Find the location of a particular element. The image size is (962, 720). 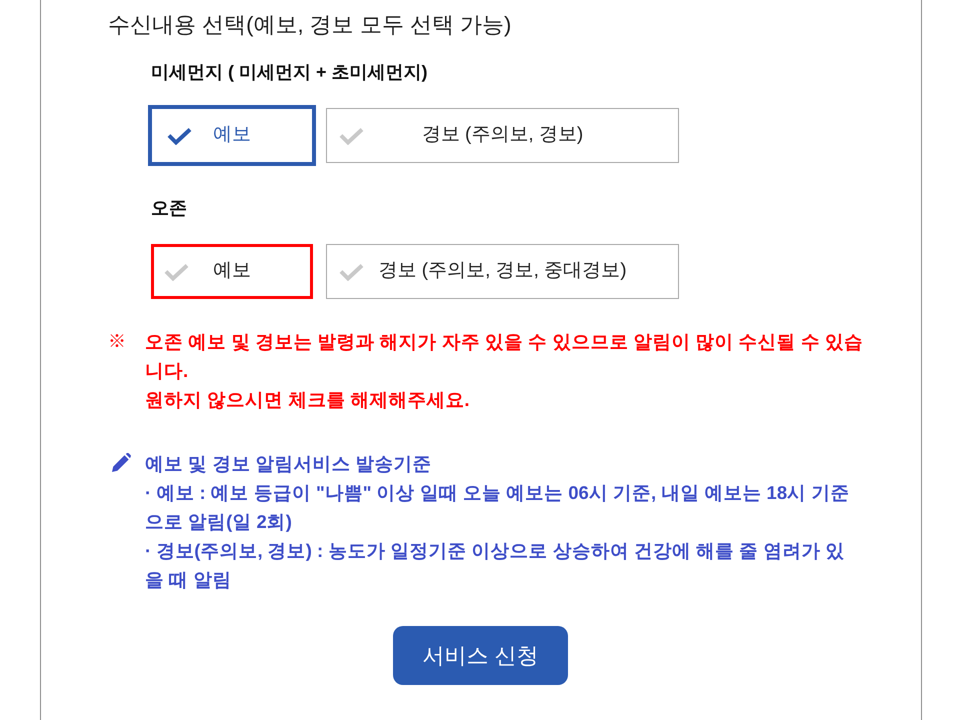

warning-text: 오존 예보 및 경보는 발령과 해지가 자주 있을 수 있으므로 알림이 많이 수신될 수 있습니다. is located at coordinates (504, 356).